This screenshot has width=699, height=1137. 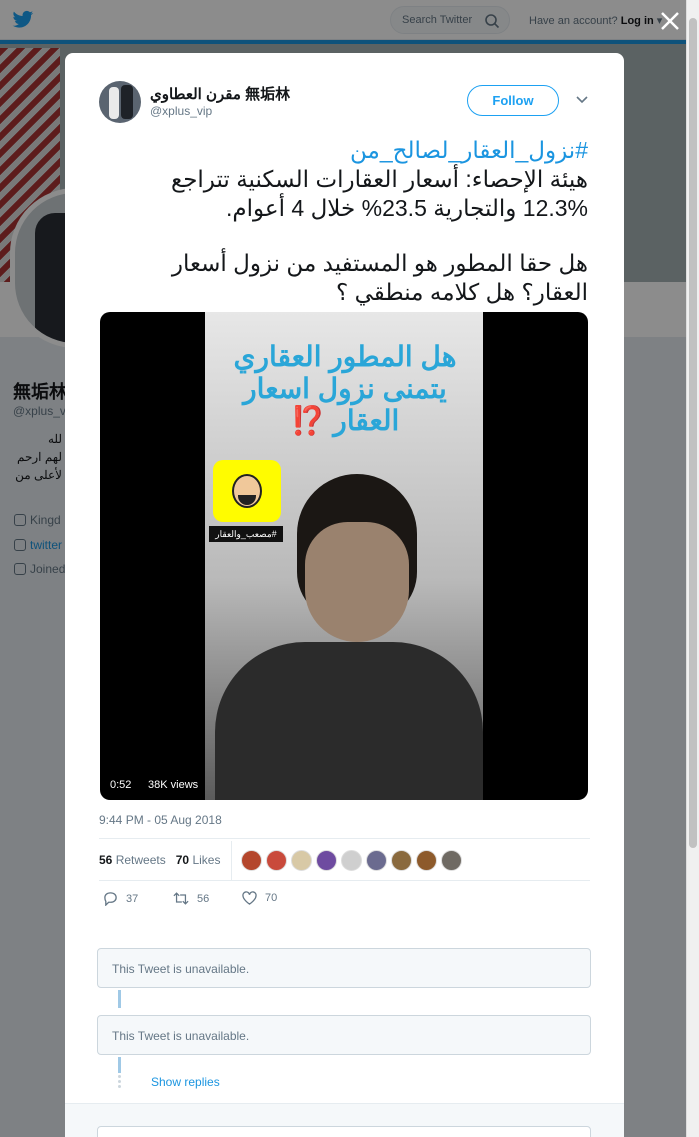 What do you see at coordinates (231, 861) in the screenshot?
I see `stats-separator` at bounding box center [231, 861].